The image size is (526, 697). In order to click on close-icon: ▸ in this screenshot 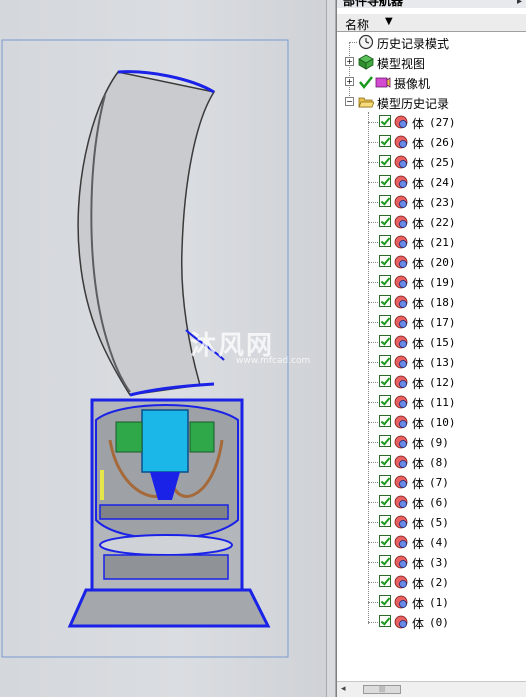, I will do `click(519, 3)`.